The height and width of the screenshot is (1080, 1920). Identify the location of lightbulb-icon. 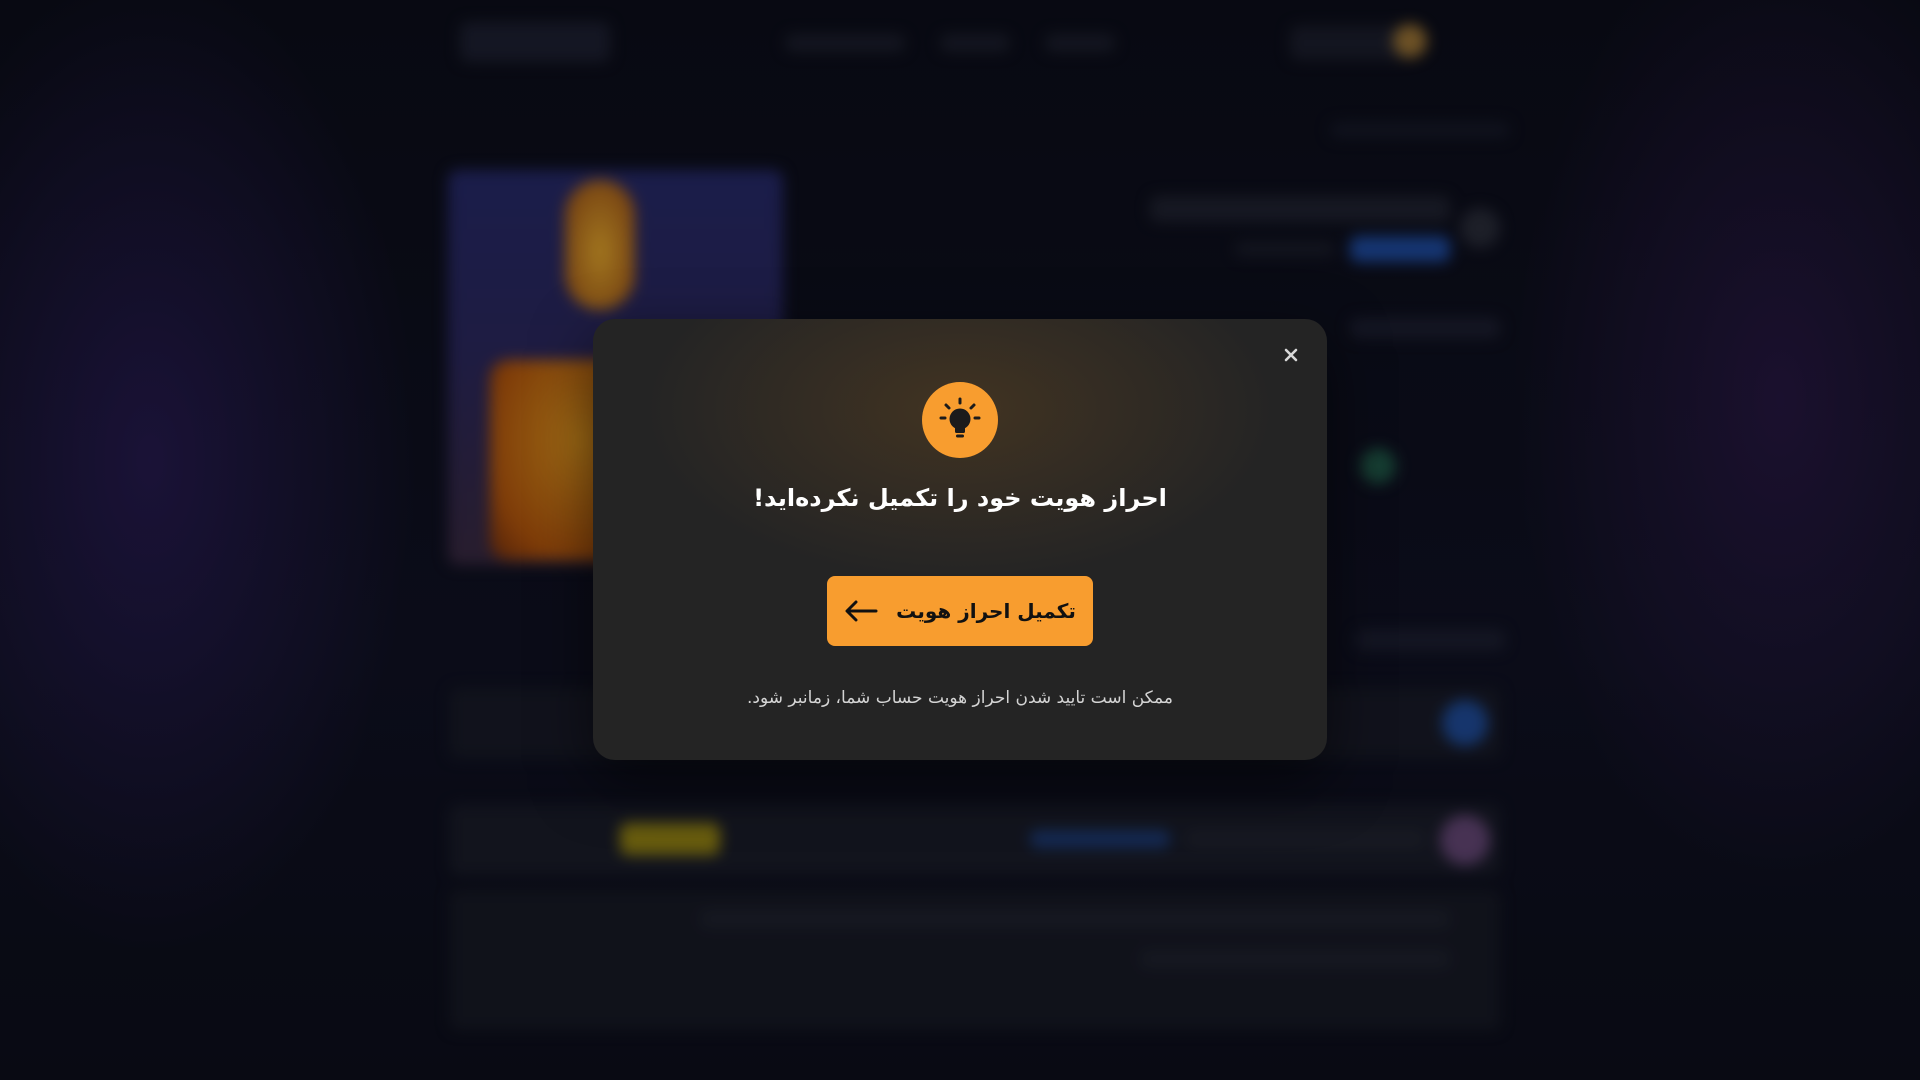
(960, 417).